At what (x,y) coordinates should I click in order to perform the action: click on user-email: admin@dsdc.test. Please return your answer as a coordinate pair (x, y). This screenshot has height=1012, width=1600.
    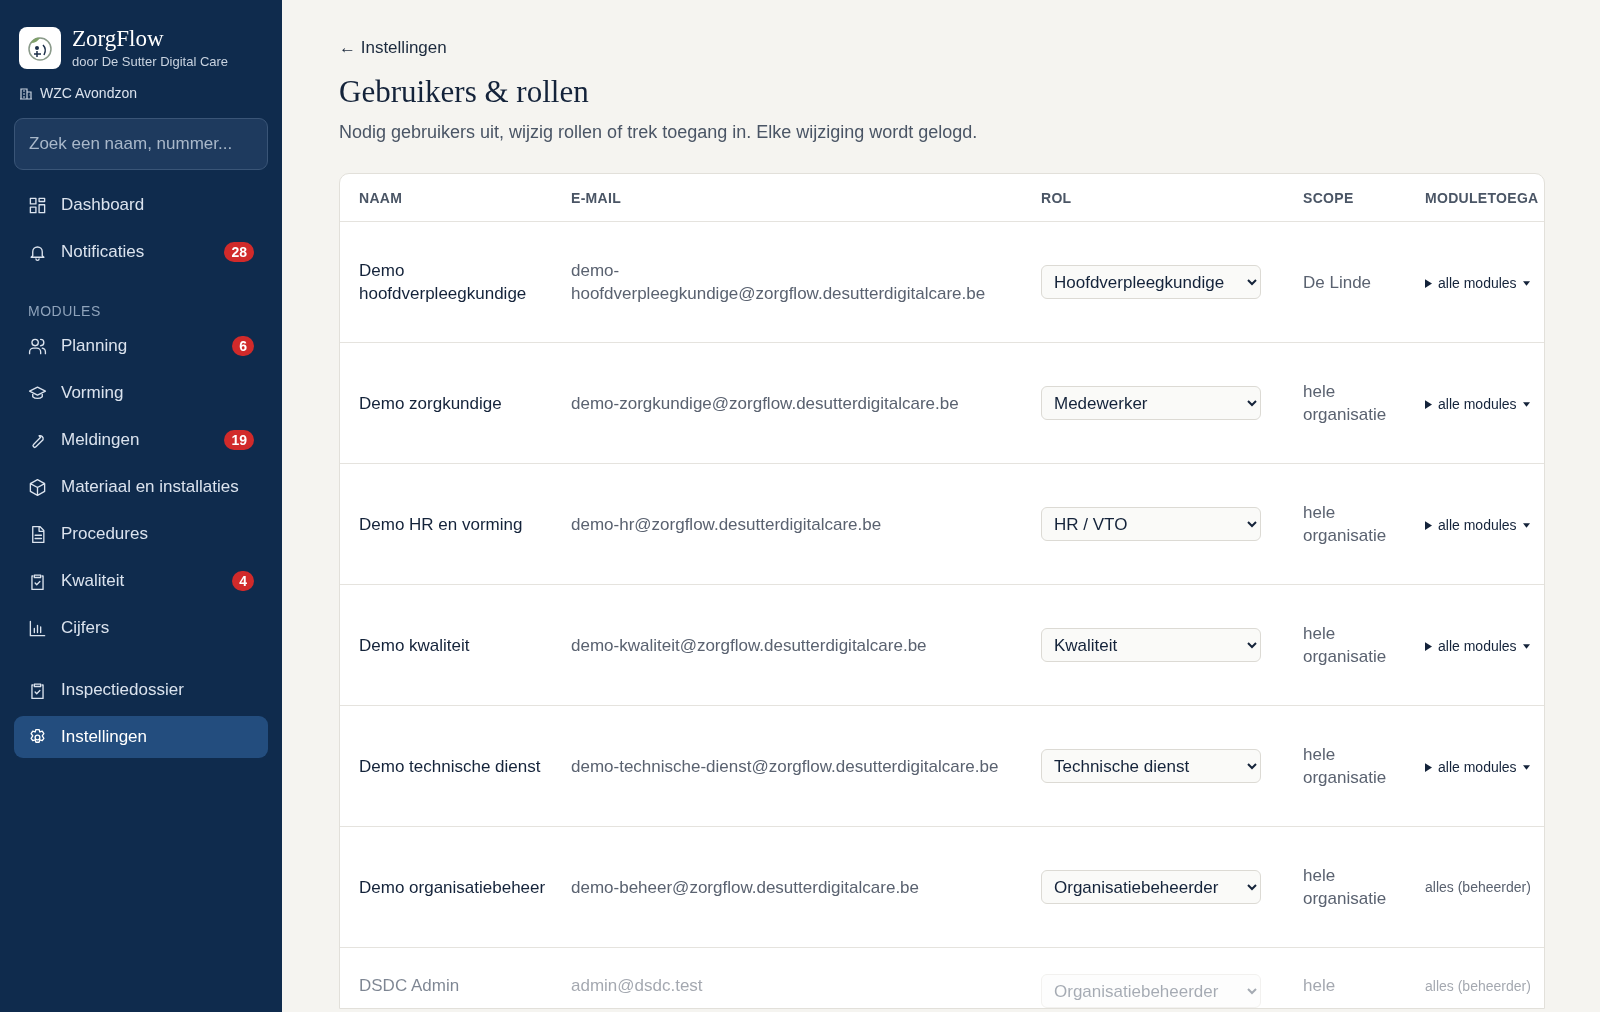
    Looking at the image, I should click on (637, 986).